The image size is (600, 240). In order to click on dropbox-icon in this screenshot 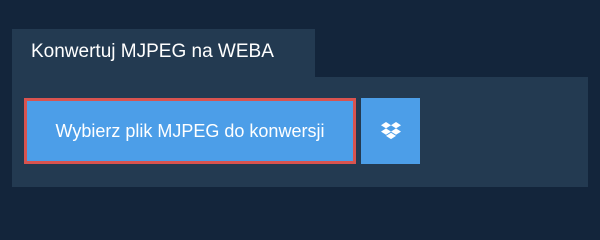, I will do `click(390, 131)`.